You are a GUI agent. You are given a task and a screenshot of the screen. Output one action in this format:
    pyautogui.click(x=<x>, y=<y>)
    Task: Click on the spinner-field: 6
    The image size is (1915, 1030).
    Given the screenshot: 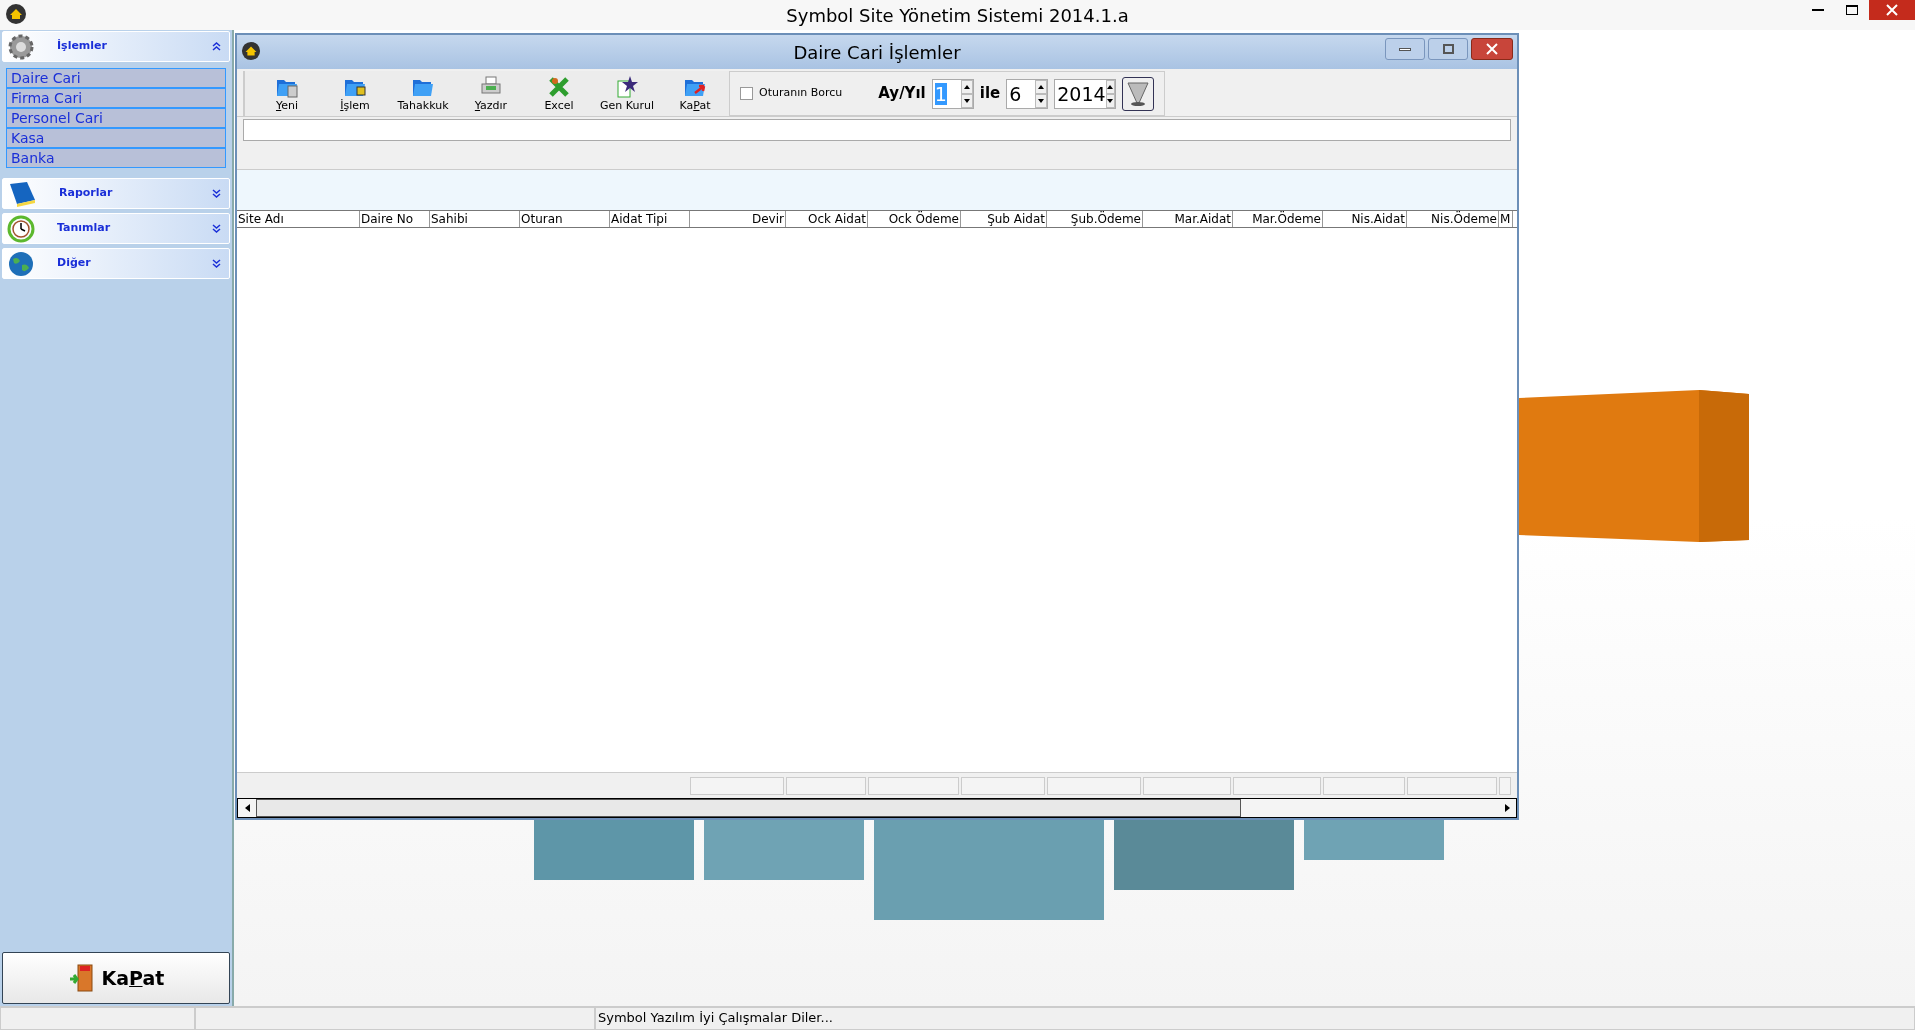 What is the action you would take?
    pyautogui.click(x=1027, y=93)
    